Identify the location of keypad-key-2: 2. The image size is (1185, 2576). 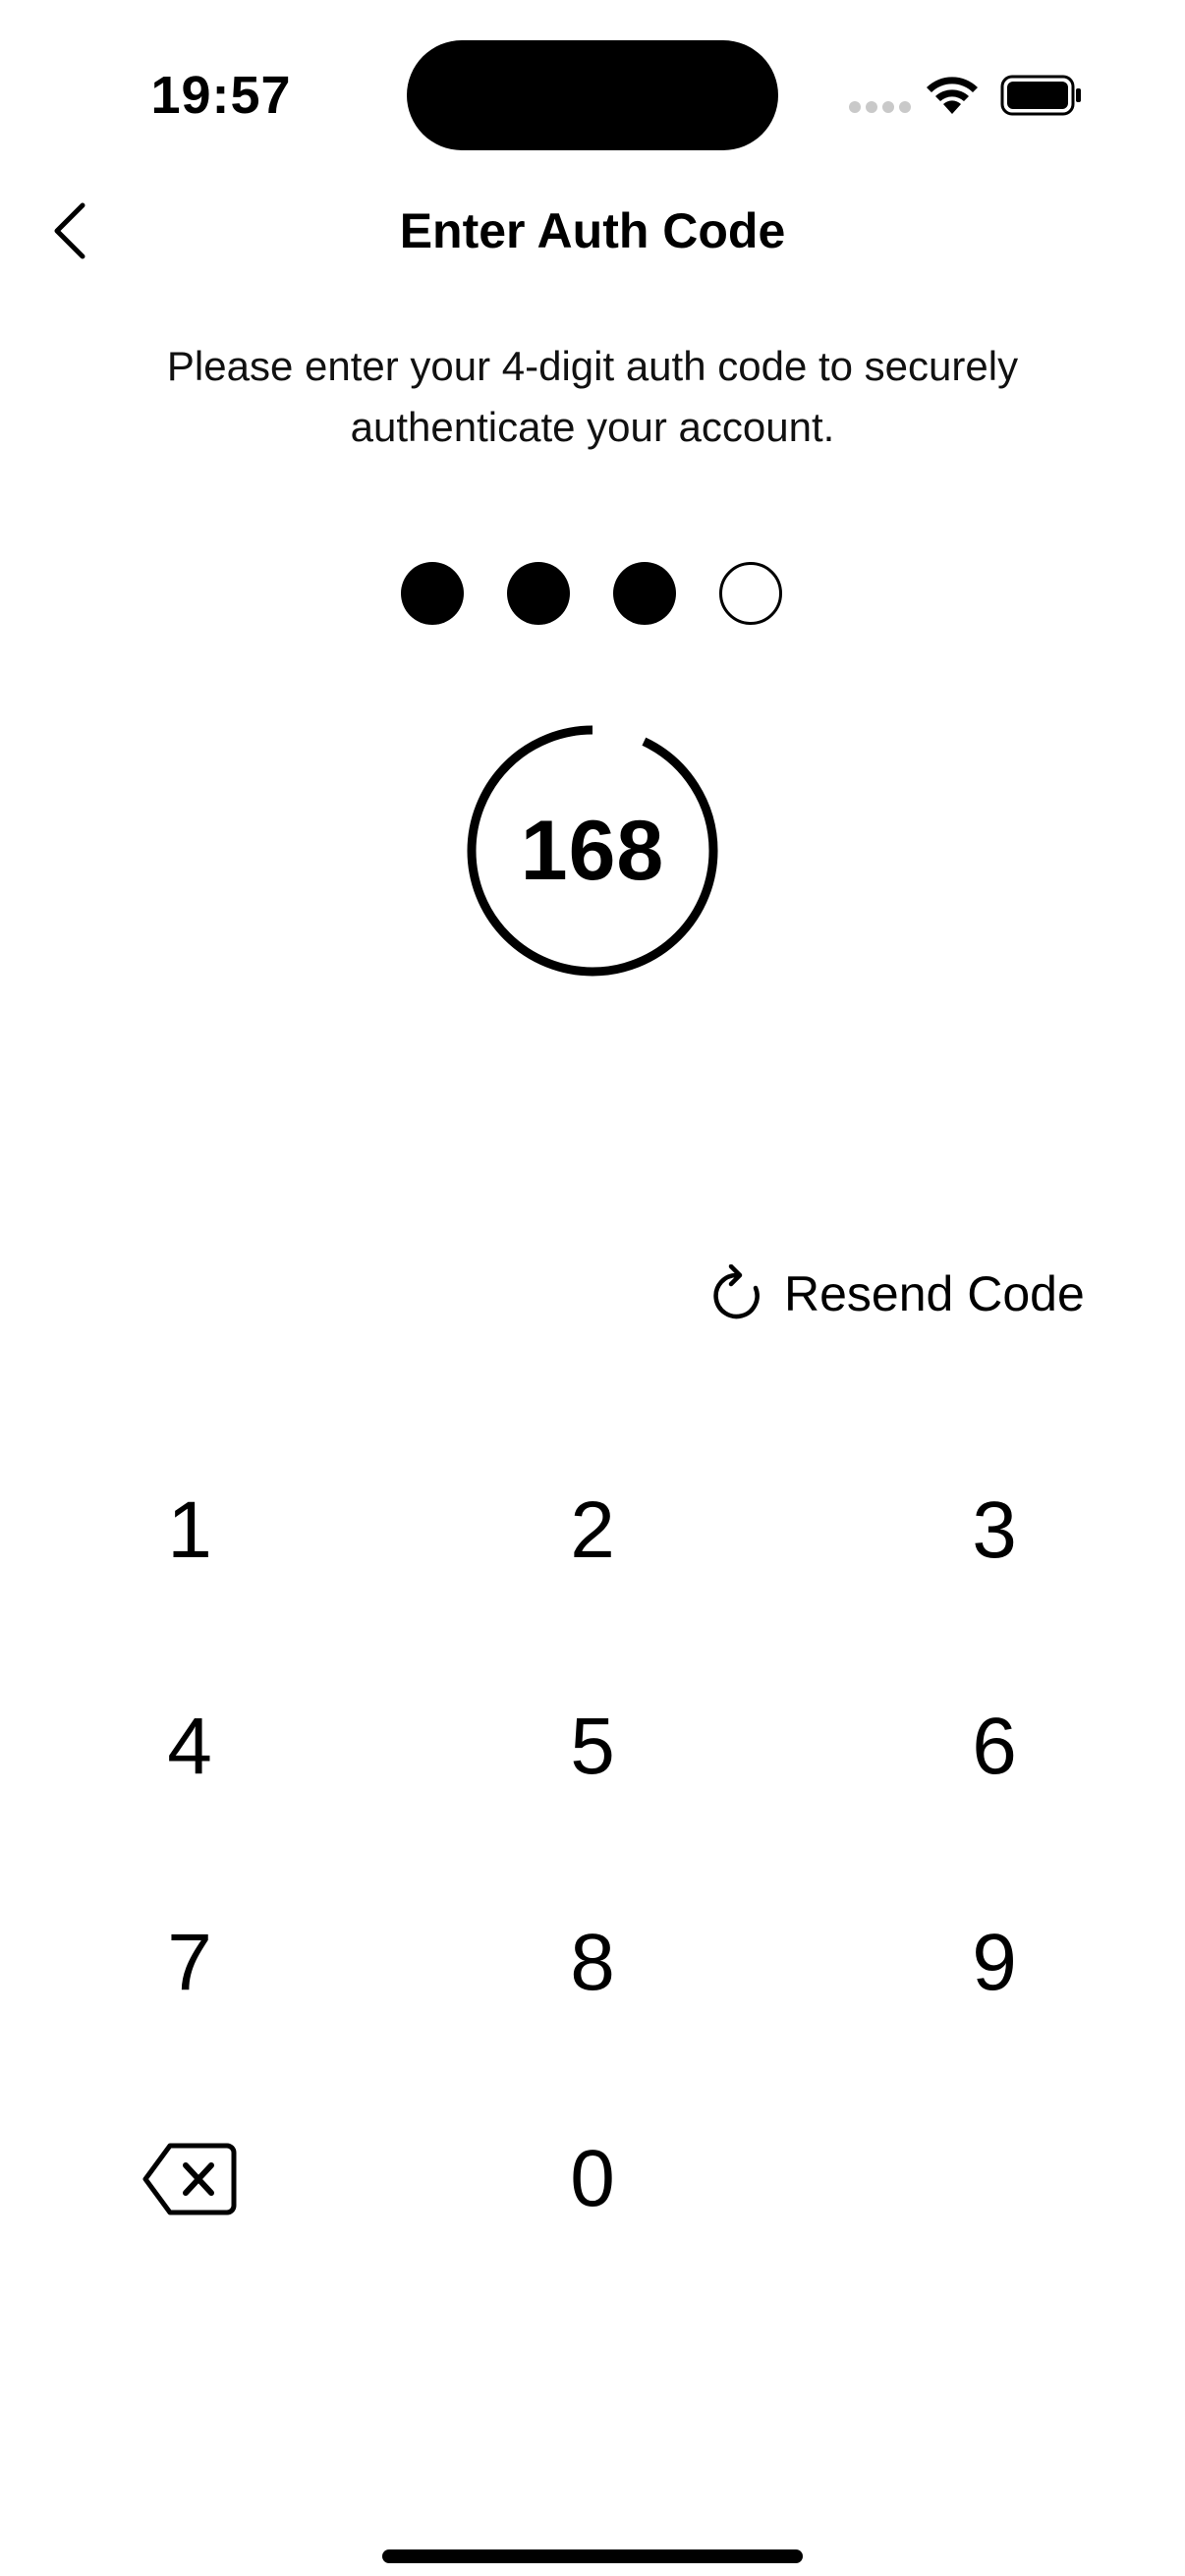
(592, 1530).